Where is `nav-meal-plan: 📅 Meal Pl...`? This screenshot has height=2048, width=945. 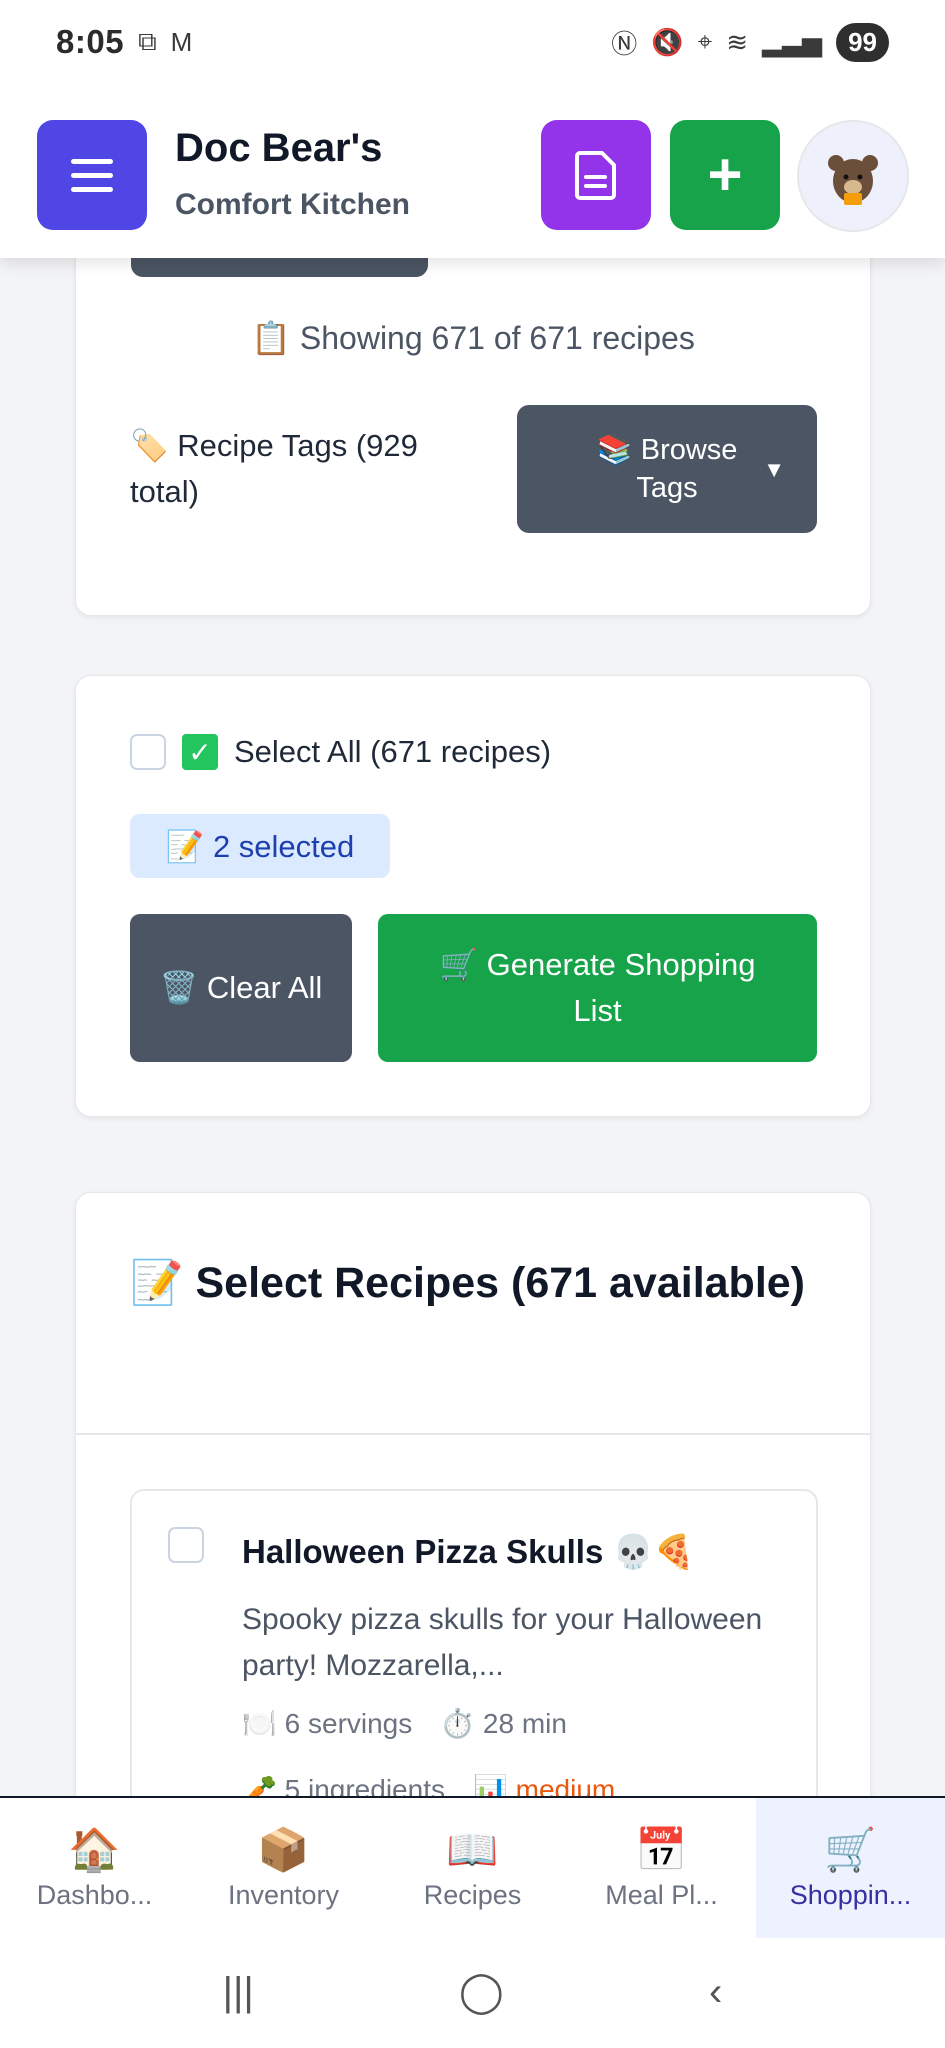 nav-meal-plan: 📅 Meal Pl... is located at coordinates (661, 1868).